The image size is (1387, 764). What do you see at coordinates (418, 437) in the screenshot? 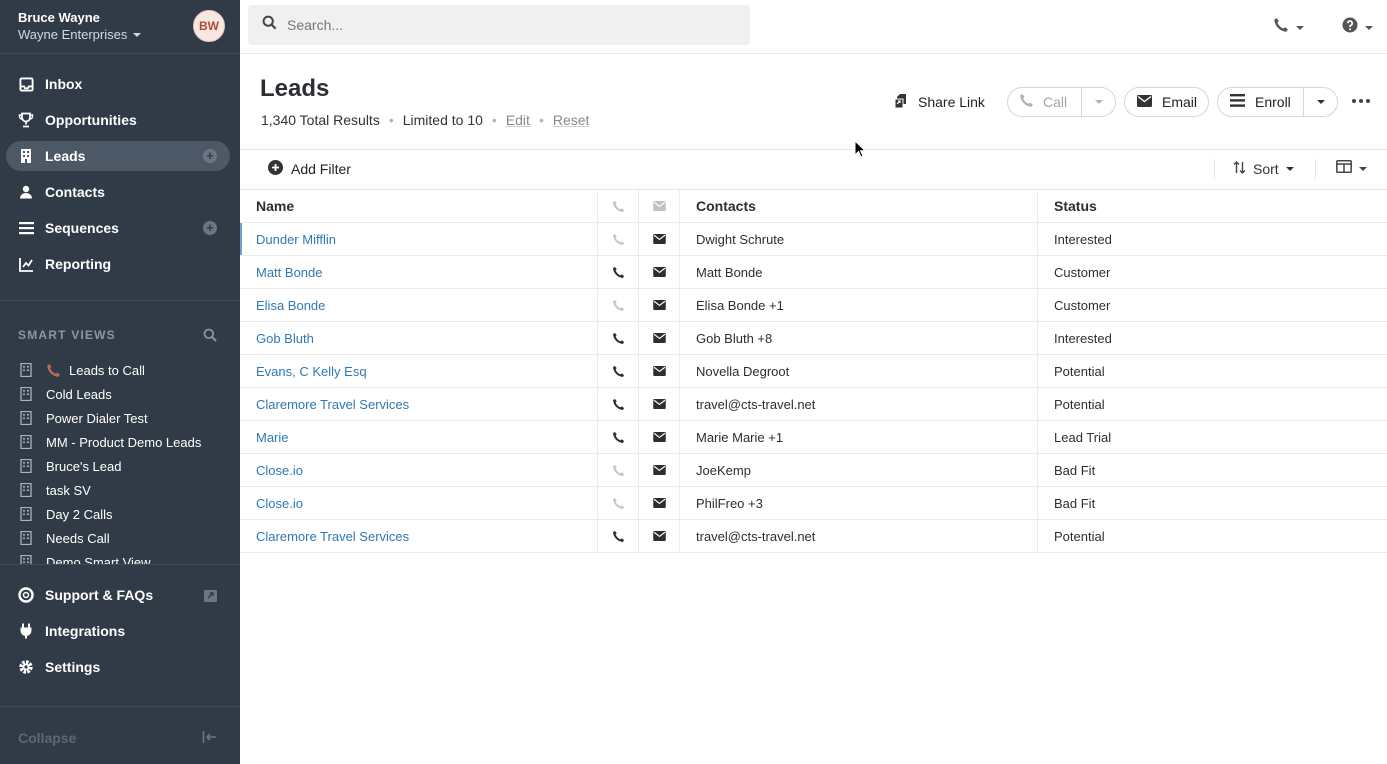
I see `lead-name-link: Marie` at bounding box center [418, 437].